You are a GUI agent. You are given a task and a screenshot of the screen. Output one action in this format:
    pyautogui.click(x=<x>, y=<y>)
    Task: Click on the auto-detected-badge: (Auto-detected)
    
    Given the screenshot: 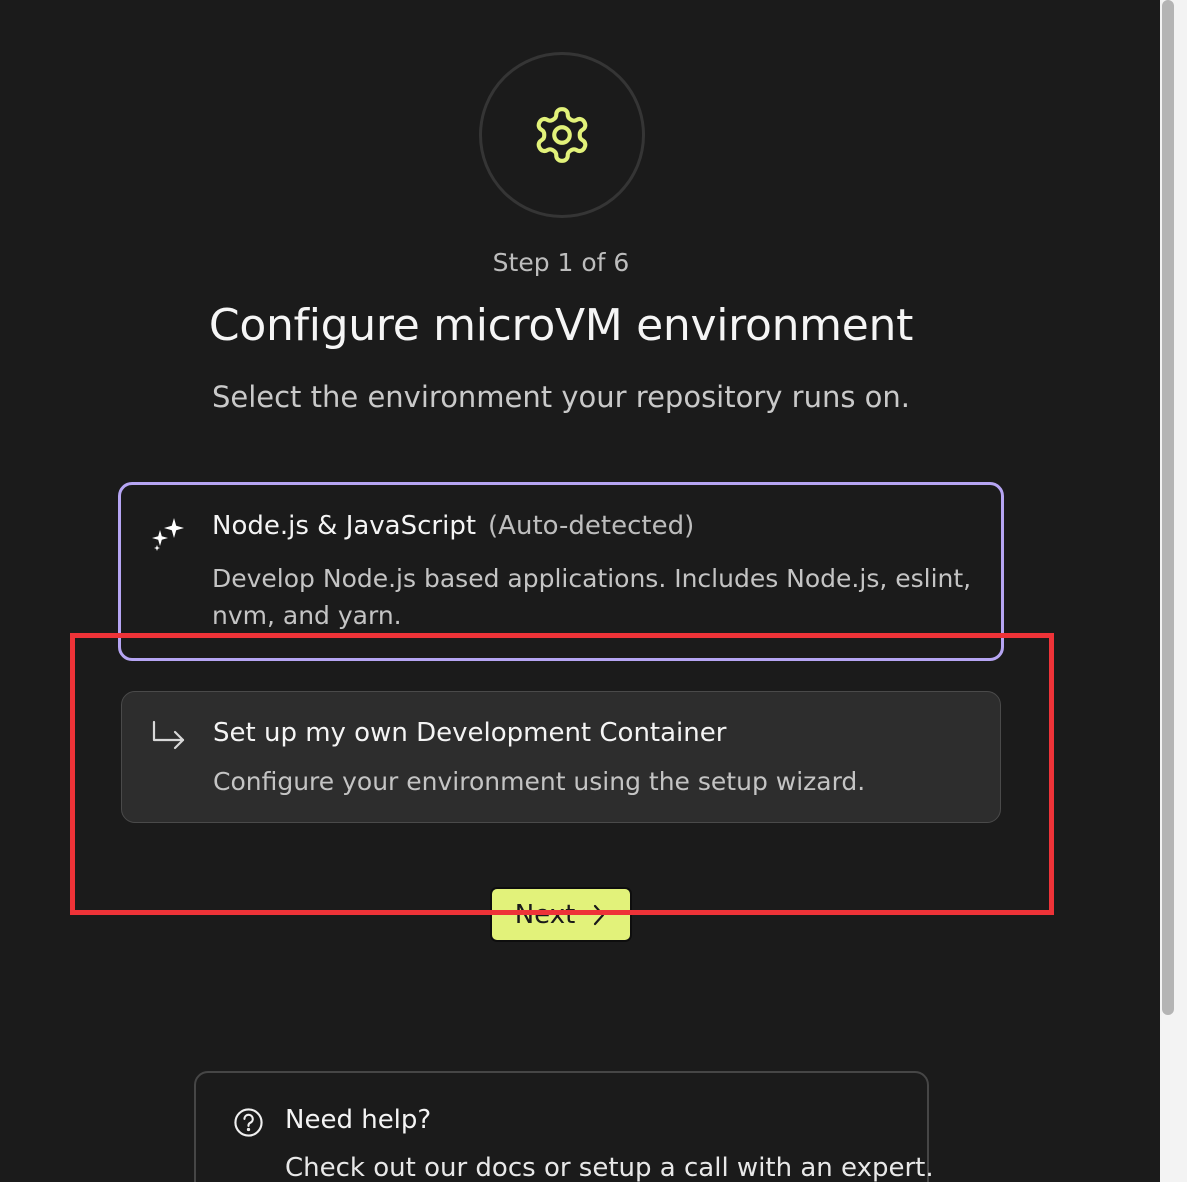 What is the action you would take?
    pyautogui.click(x=591, y=526)
    